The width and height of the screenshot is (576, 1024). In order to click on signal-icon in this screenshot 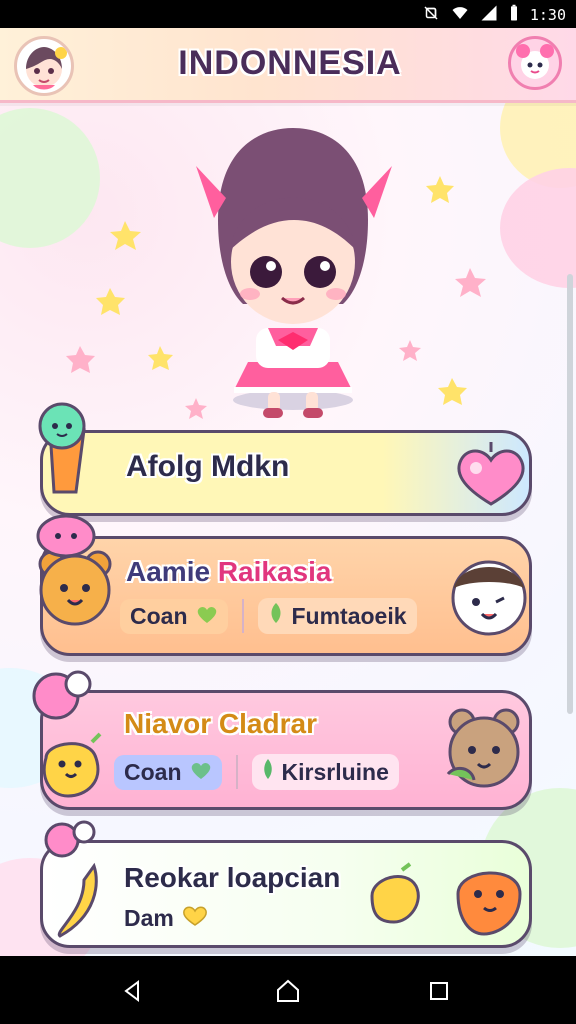, I will do `click(489, 15)`.